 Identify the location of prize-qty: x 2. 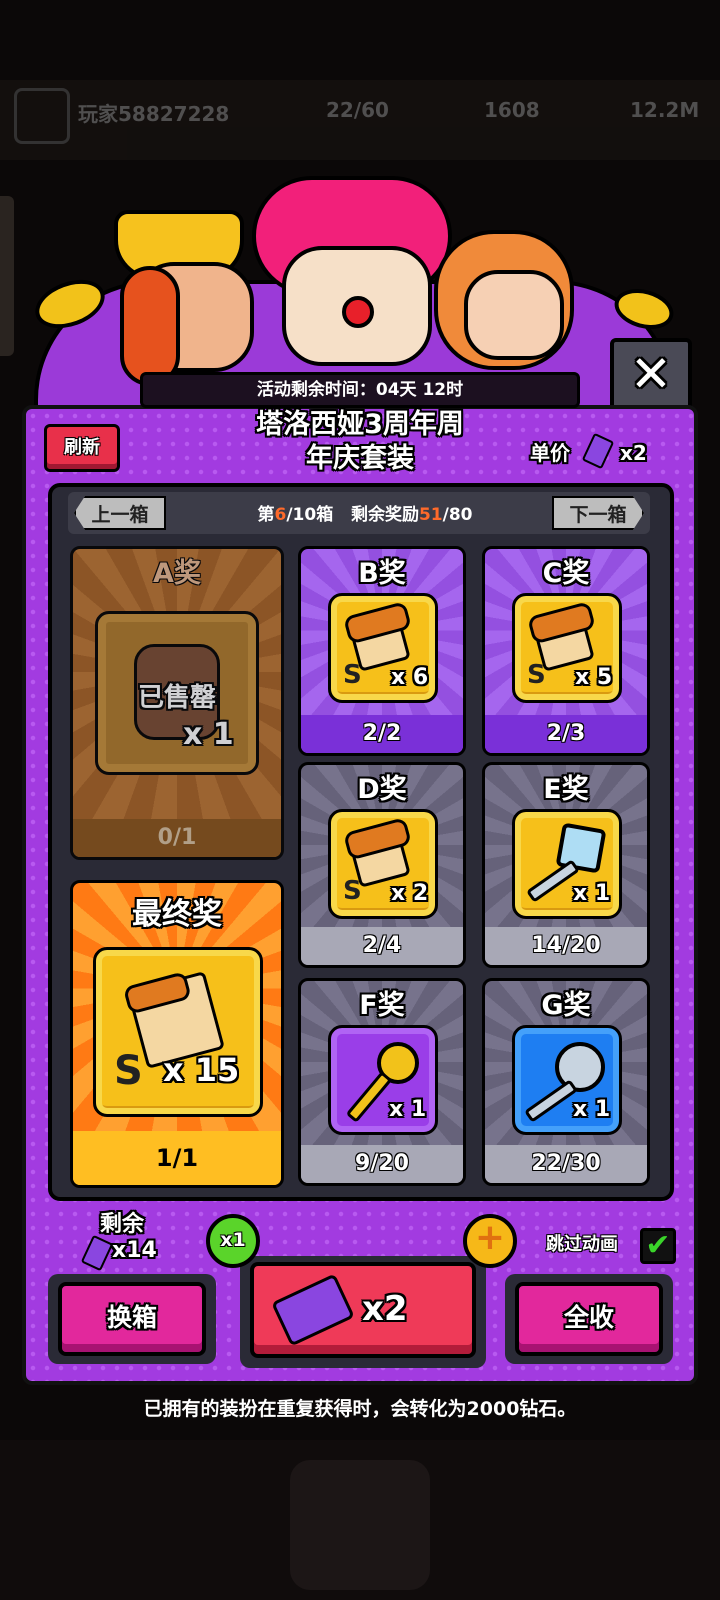
(410, 893).